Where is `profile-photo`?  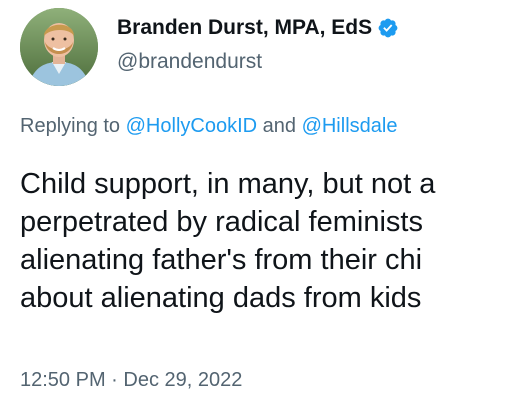
profile-photo is located at coordinates (59, 47).